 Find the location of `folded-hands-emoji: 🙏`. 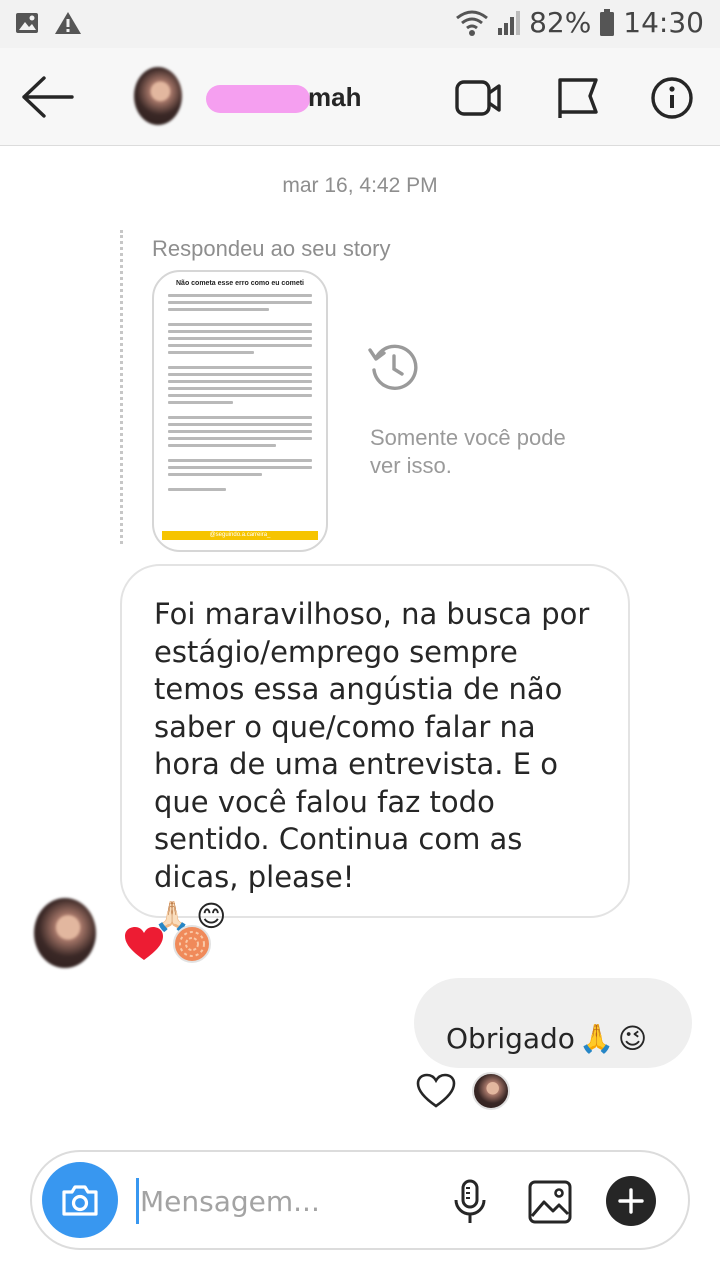

folded-hands-emoji: 🙏 is located at coordinates (596, 1038).